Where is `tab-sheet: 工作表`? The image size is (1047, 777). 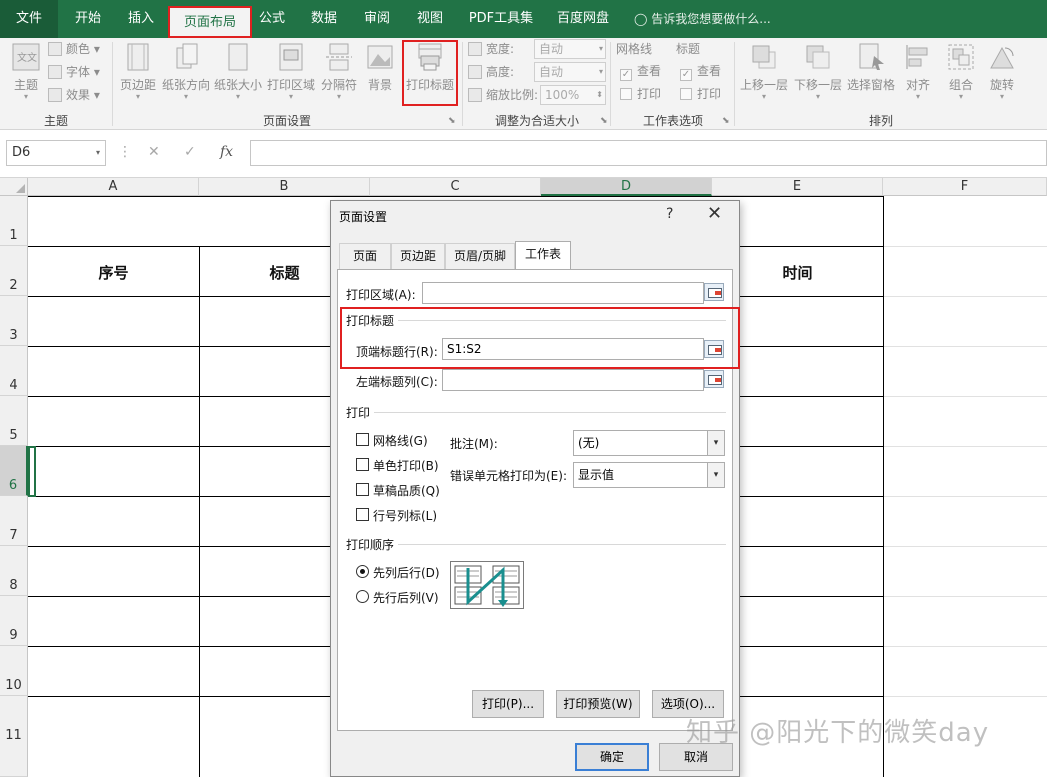
tab-sheet: 工作表 is located at coordinates (543, 255).